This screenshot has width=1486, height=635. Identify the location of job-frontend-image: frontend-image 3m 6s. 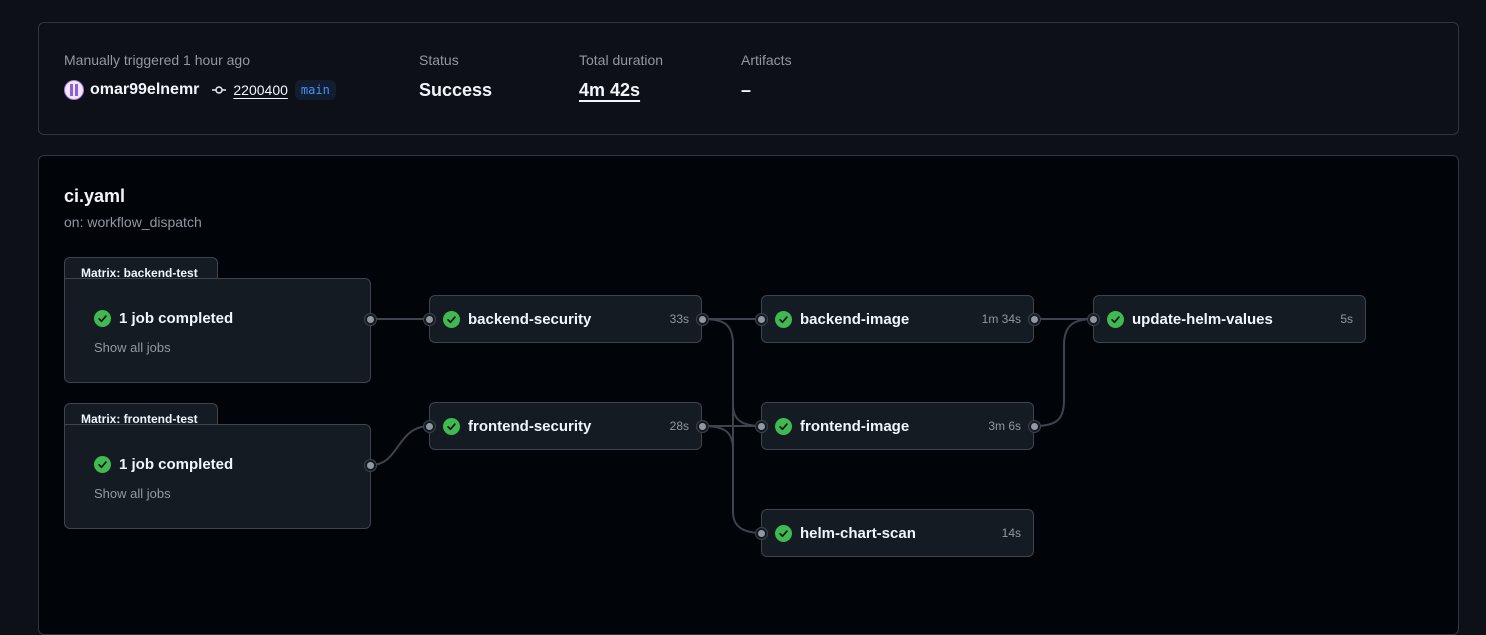
(897, 426).